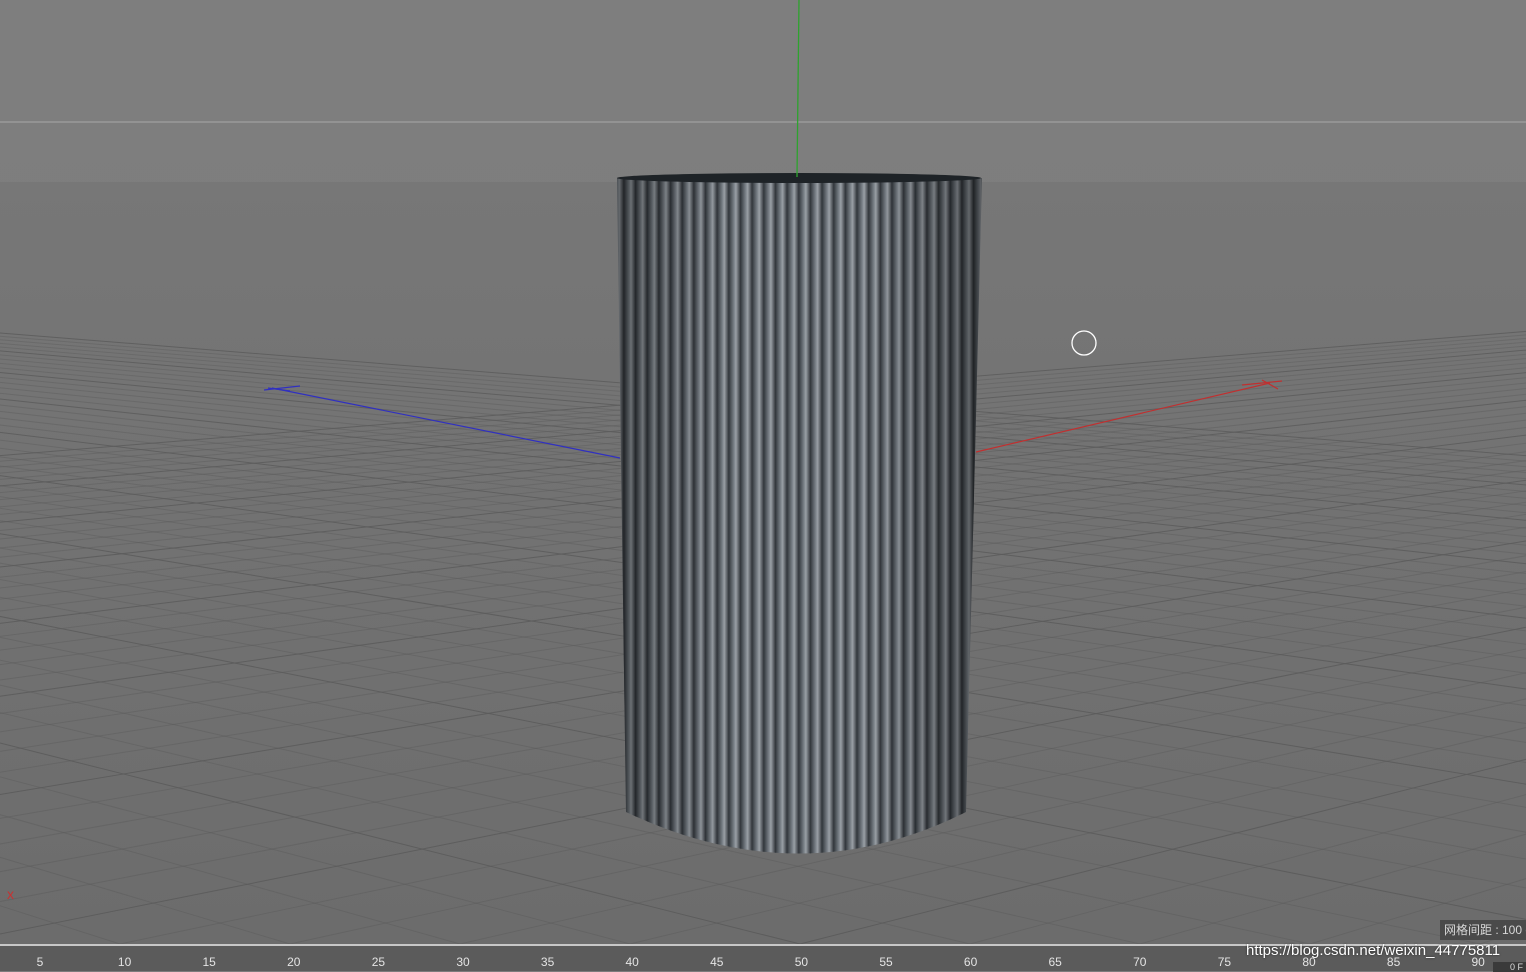 The height and width of the screenshot is (972, 1526). I want to click on timeline-tick-label: 30, so click(463, 962).